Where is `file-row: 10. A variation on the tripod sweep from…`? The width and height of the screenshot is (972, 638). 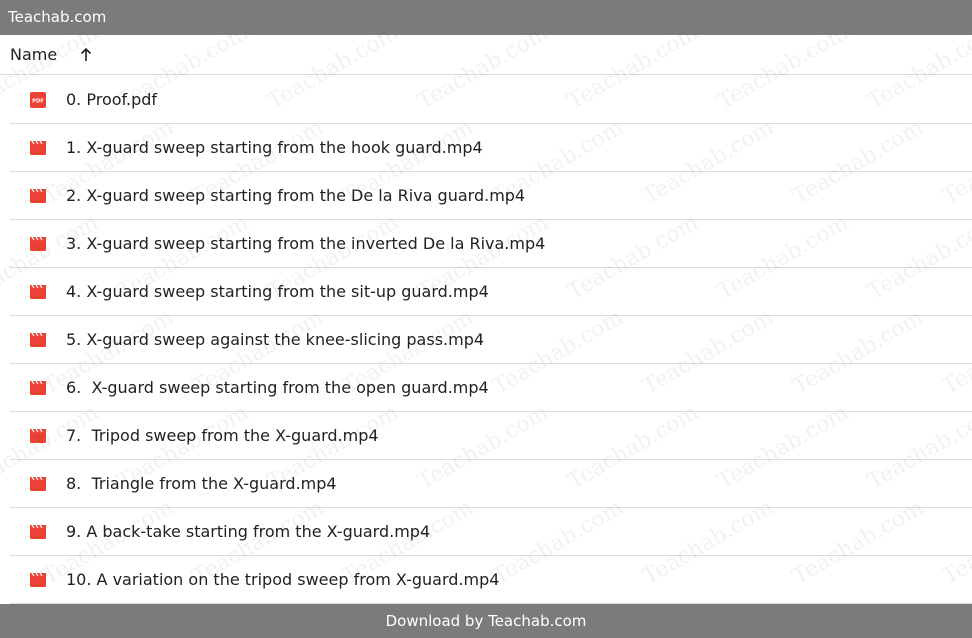
file-row: 10. A variation on the tripod sweep from… is located at coordinates (491, 580).